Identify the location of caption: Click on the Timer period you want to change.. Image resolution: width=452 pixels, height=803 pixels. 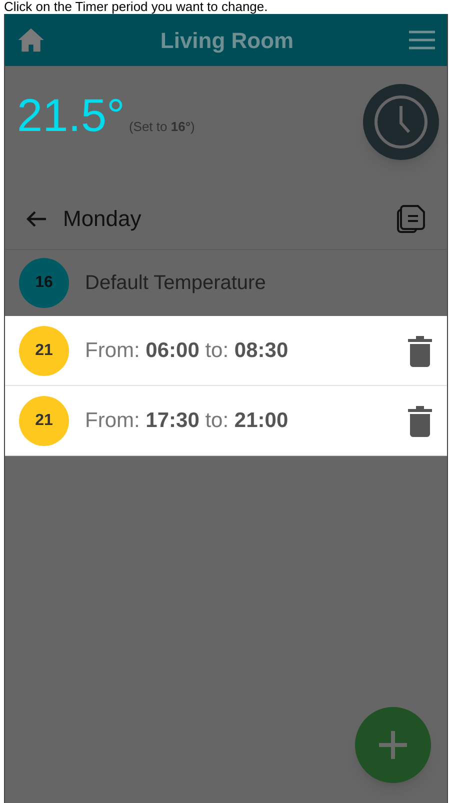
(136, 7).